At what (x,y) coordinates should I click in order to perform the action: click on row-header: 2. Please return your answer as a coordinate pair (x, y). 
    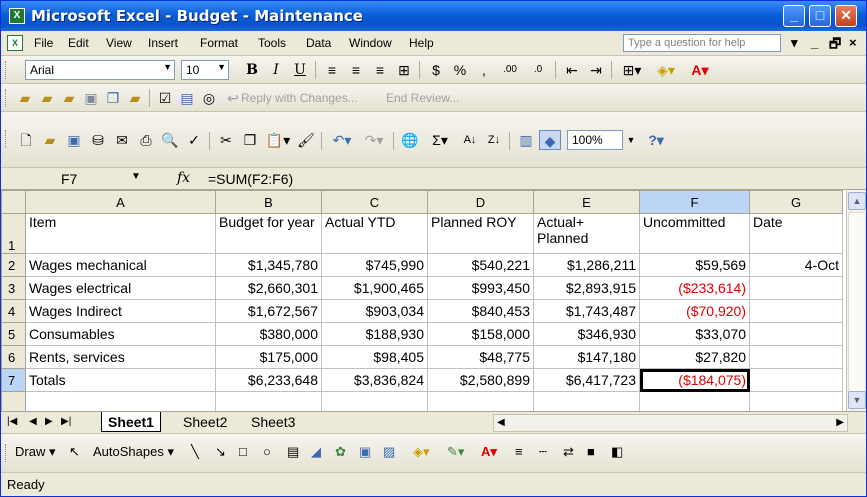
    Looking at the image, I should click on (13, 265).